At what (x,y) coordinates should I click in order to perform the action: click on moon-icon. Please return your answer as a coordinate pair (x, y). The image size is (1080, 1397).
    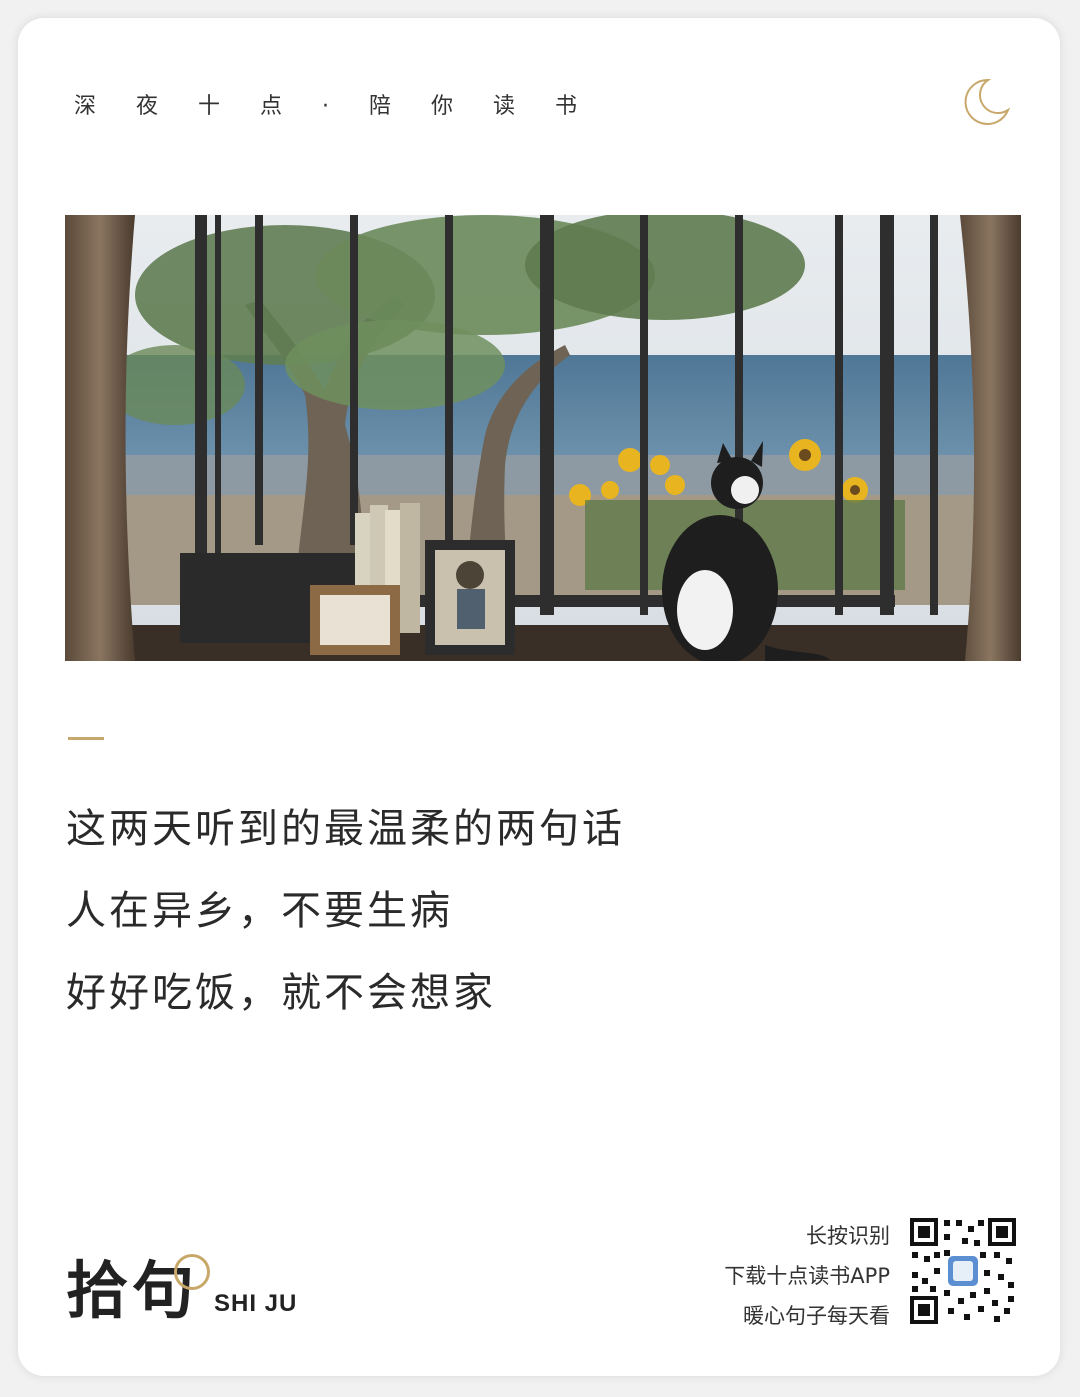
    Looking at the image, I should click on (987, 101).